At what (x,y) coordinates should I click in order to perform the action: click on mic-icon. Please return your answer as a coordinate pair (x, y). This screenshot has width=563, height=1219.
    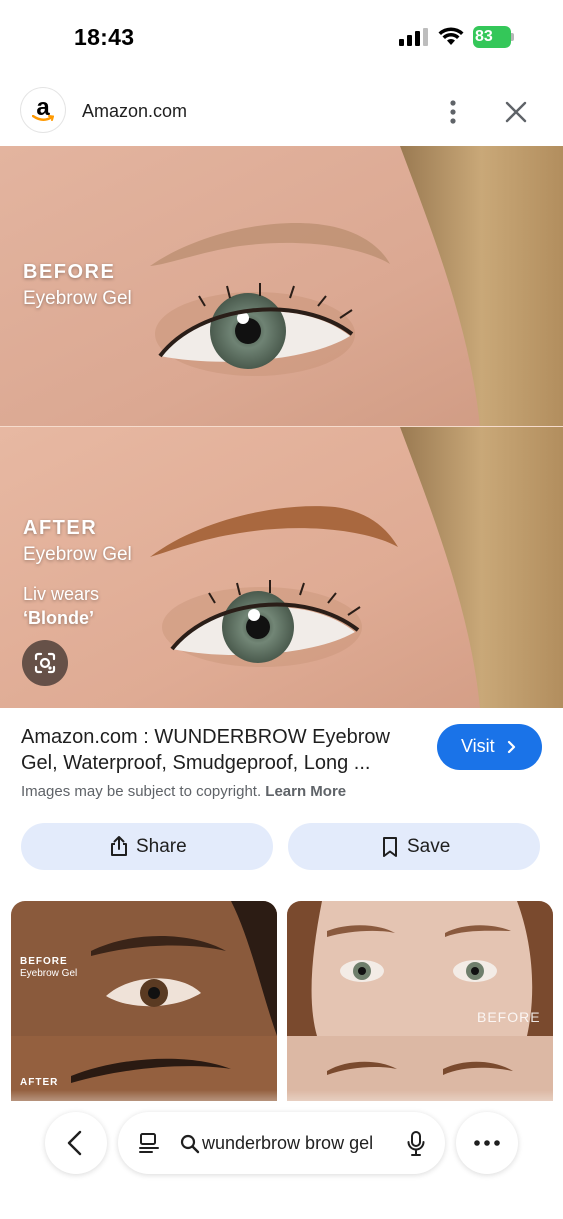
    Looking at the image, I should click on (416, 1144).